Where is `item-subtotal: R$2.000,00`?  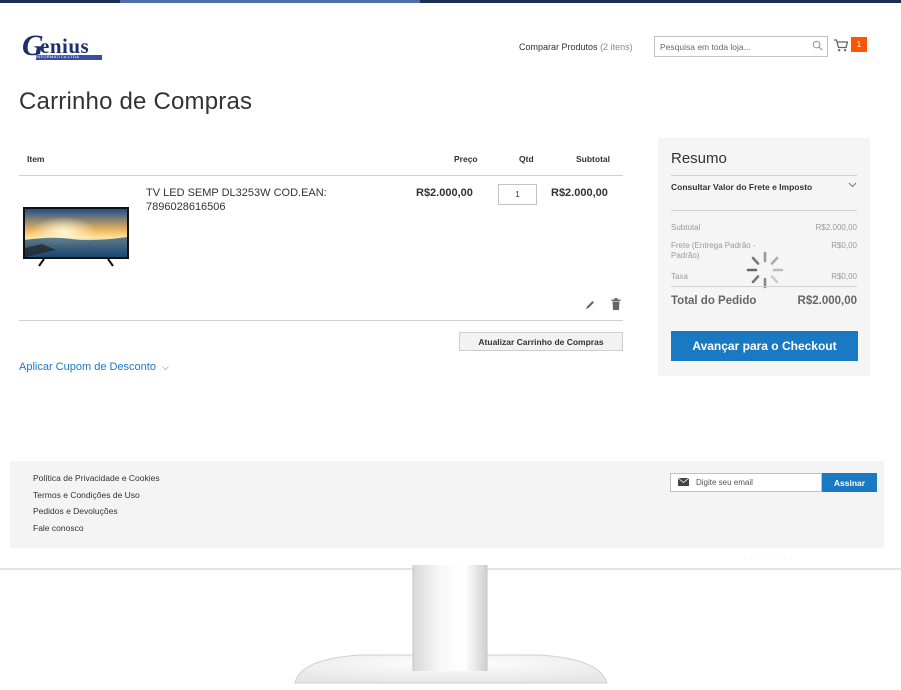 item-subtotal: R$2.000,00 is located at coordinates (579, 193).